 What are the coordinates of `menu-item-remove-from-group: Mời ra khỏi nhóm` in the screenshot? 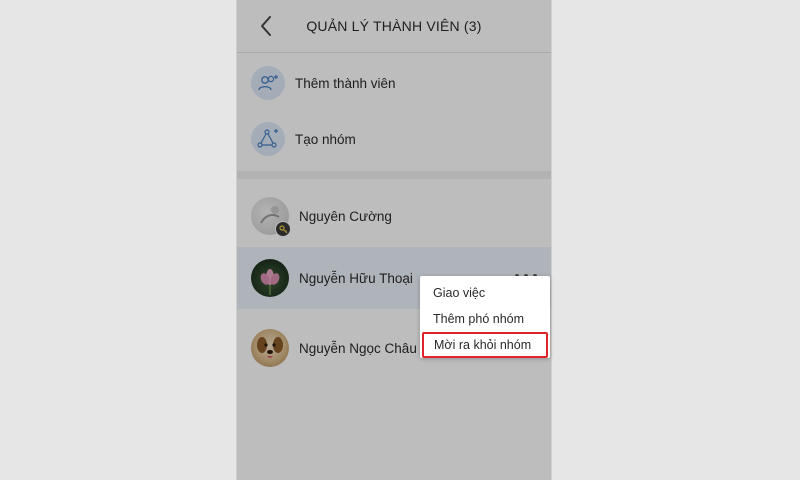 It's located at (485, 345).